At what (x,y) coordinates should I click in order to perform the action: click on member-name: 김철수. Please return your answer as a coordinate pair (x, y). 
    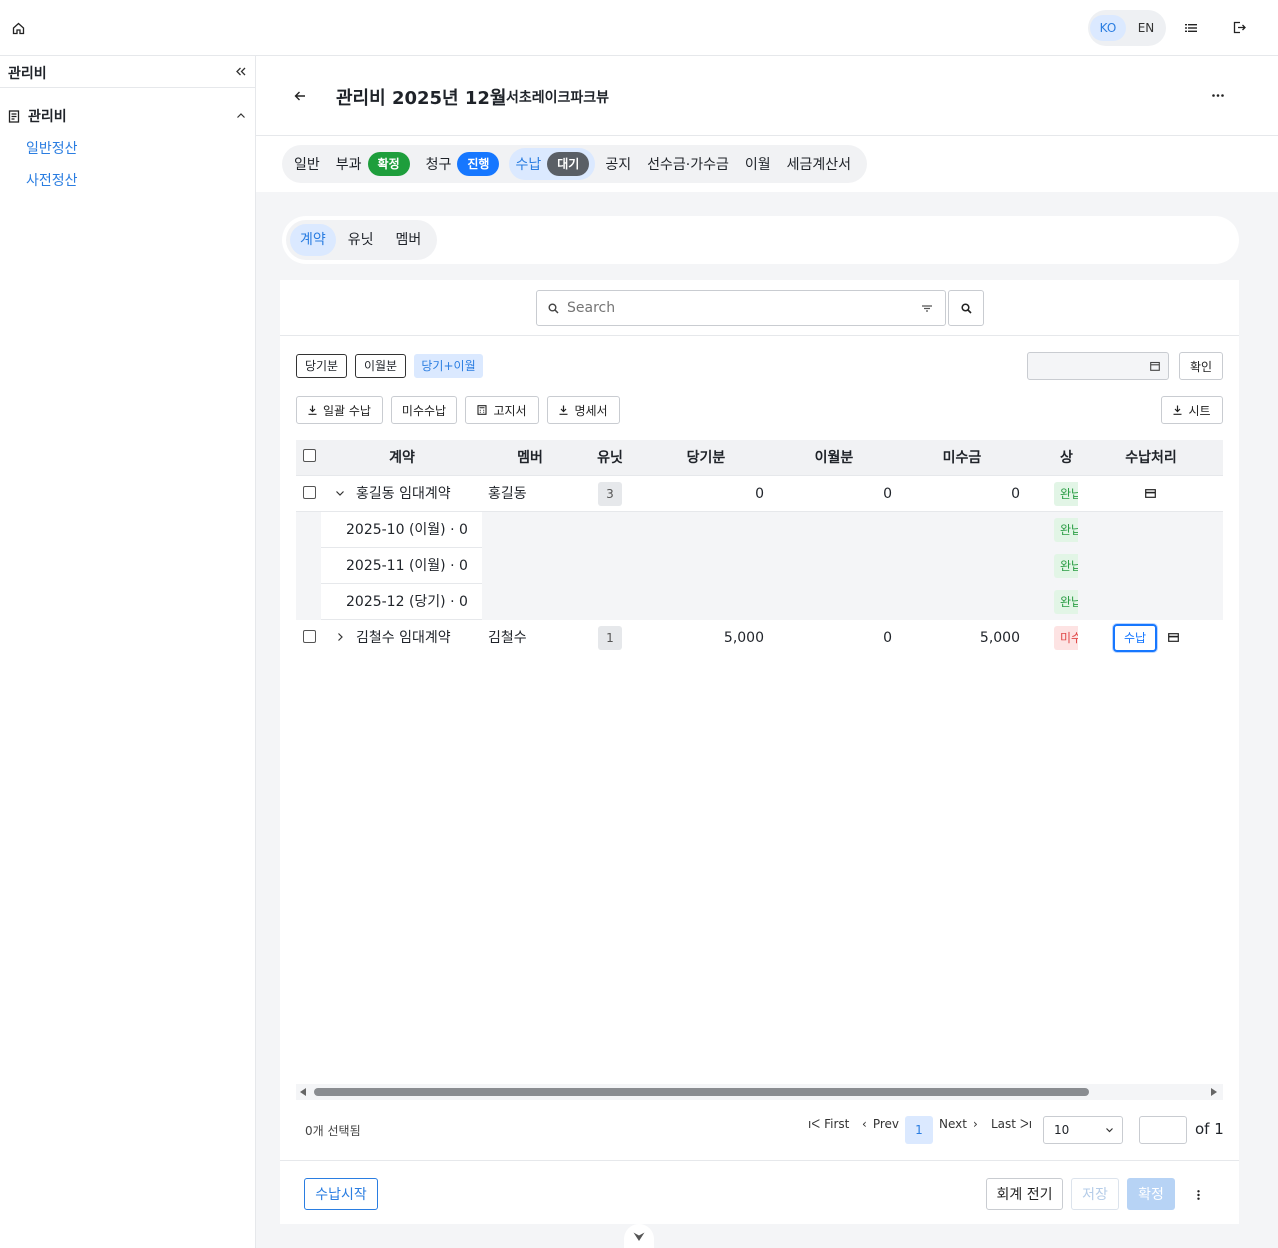
    Looking at the image, I should click on (507, 638).